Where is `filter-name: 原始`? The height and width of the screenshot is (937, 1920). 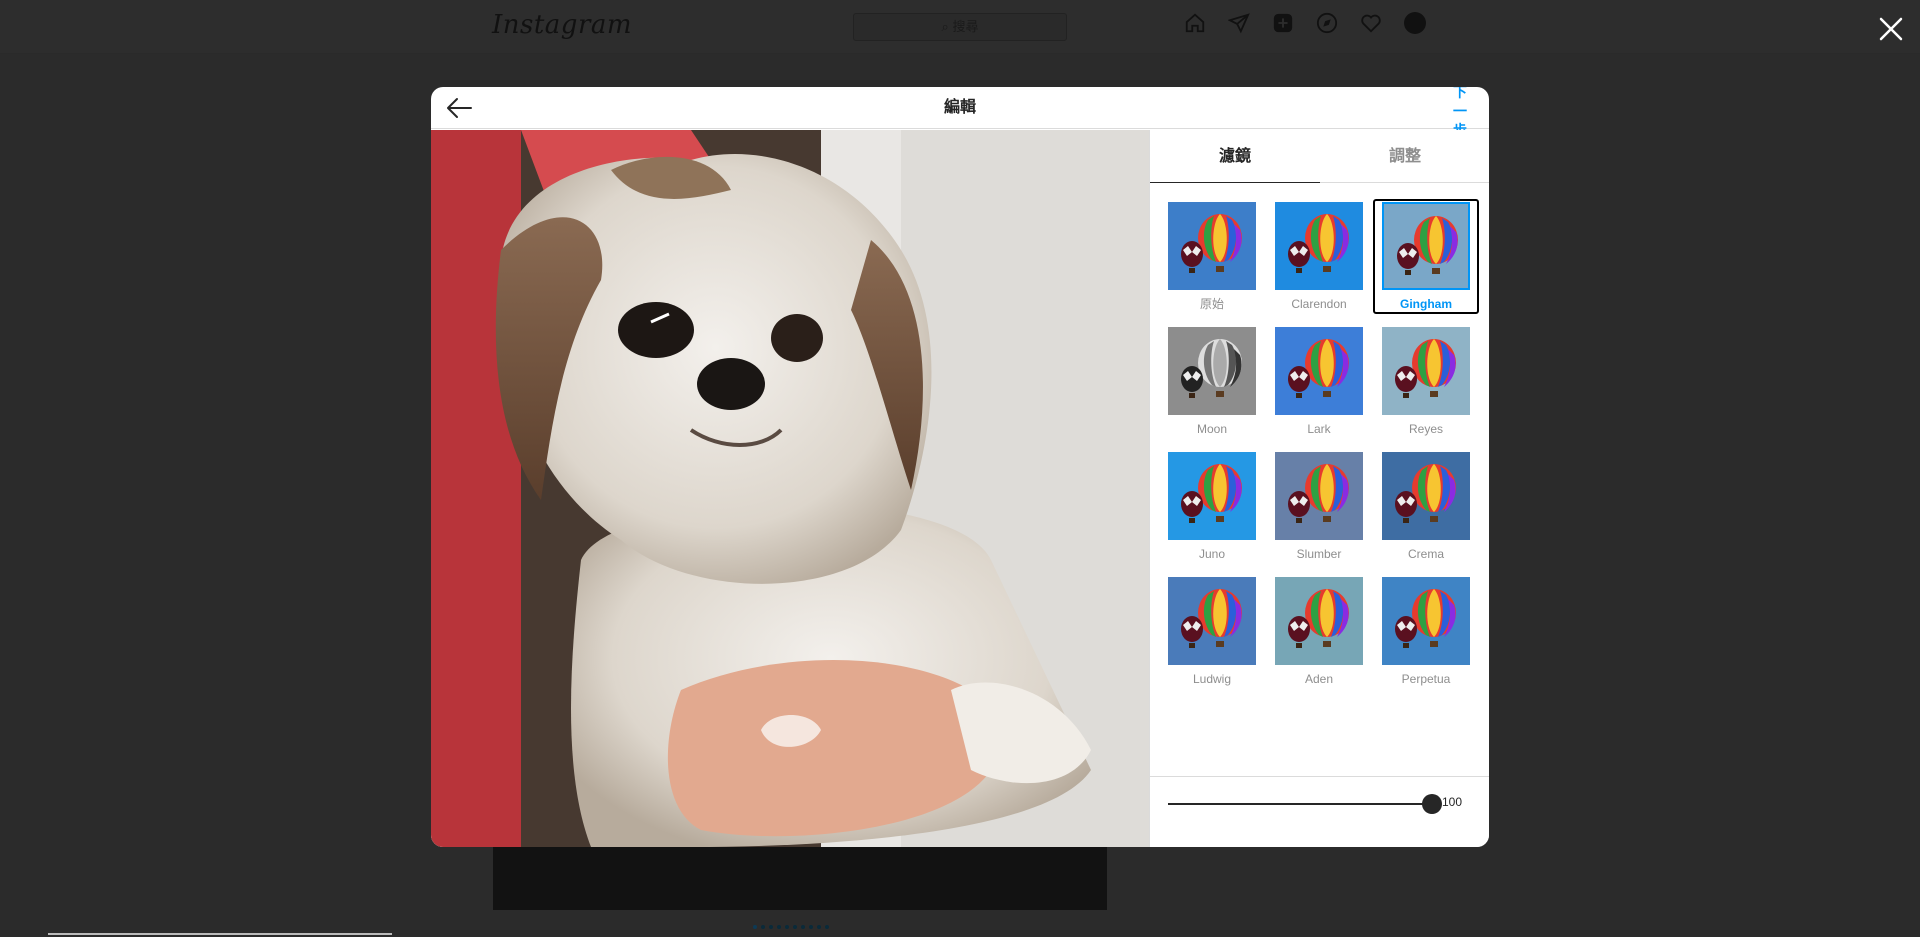 filter-name: 原始 is located at coordinates (1211, 304).